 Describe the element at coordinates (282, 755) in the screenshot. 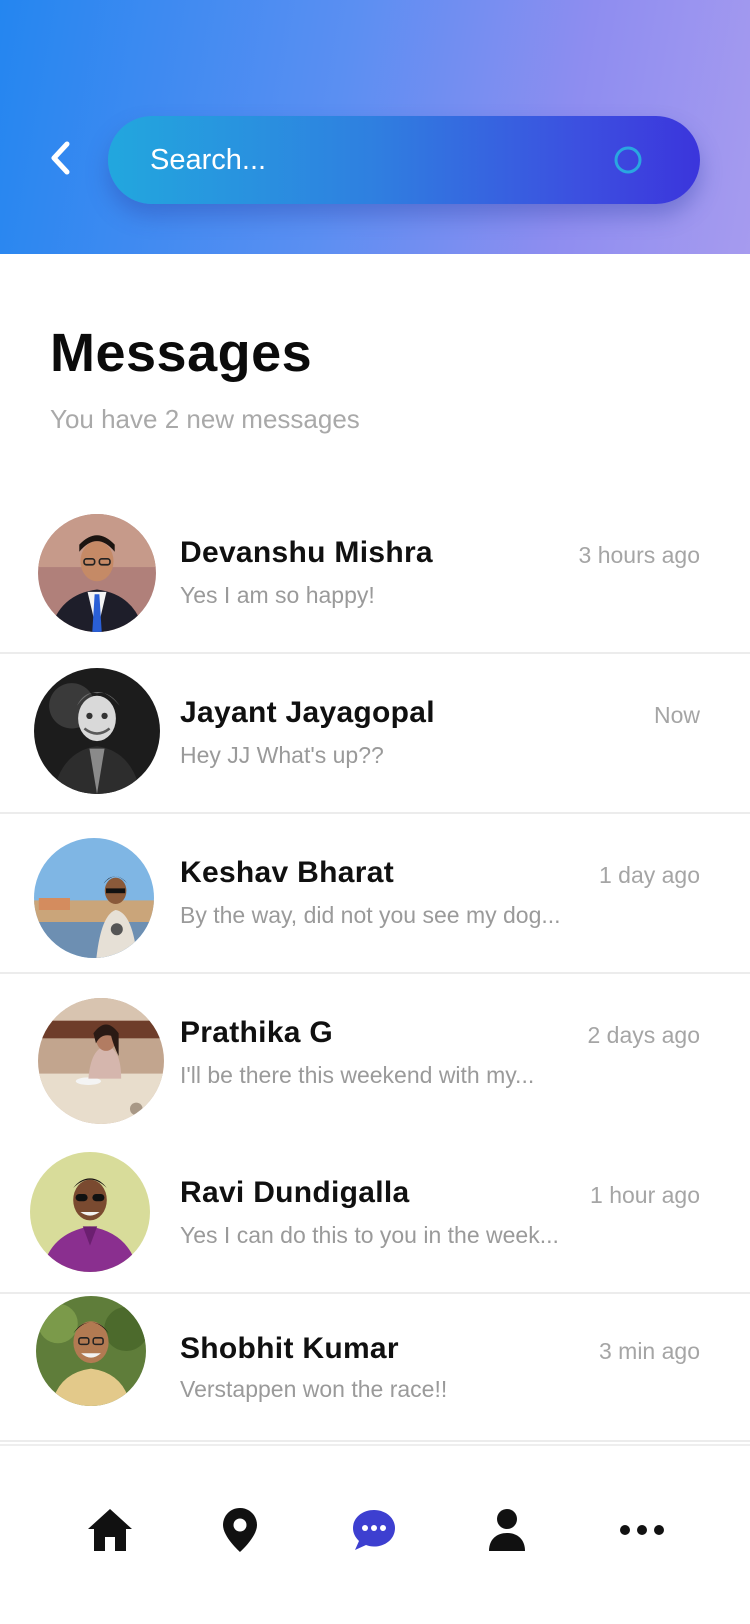

I see `message-preview: Hey JJ What's up??` at that location.